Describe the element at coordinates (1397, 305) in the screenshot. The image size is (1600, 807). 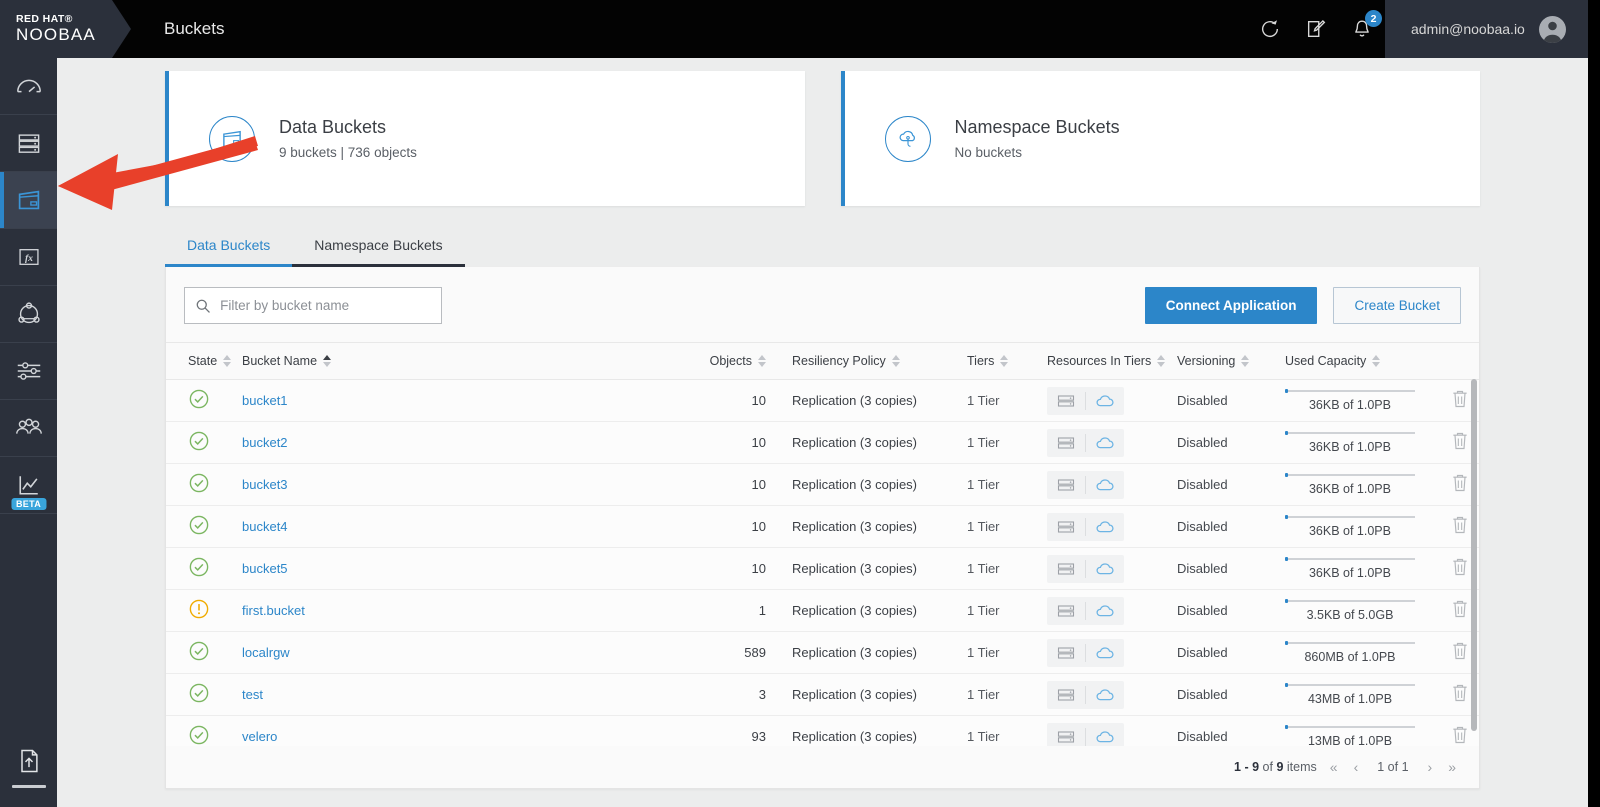
I see `create-bucket-button: Create Bucket` at that location.